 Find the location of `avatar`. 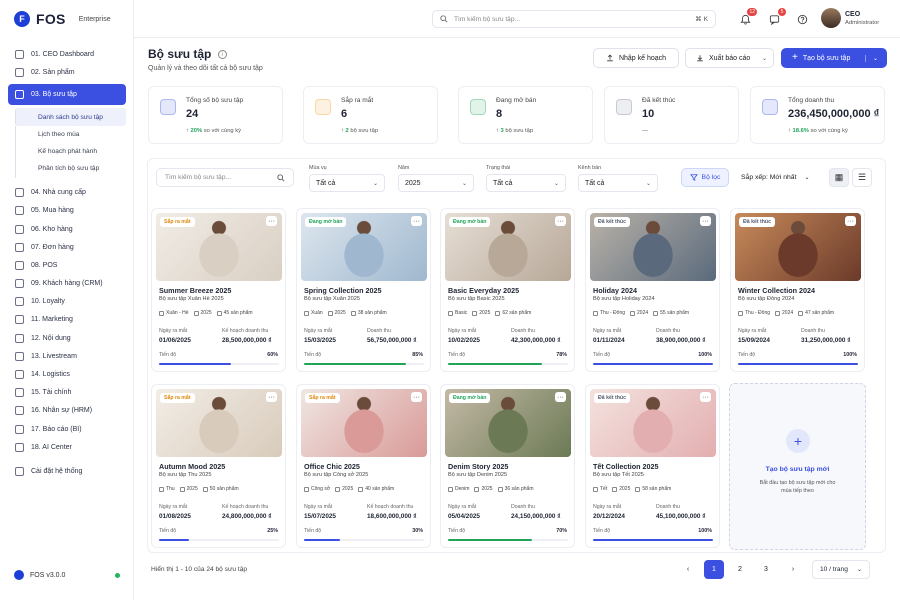

avatar is located at coordinates (831, 18).